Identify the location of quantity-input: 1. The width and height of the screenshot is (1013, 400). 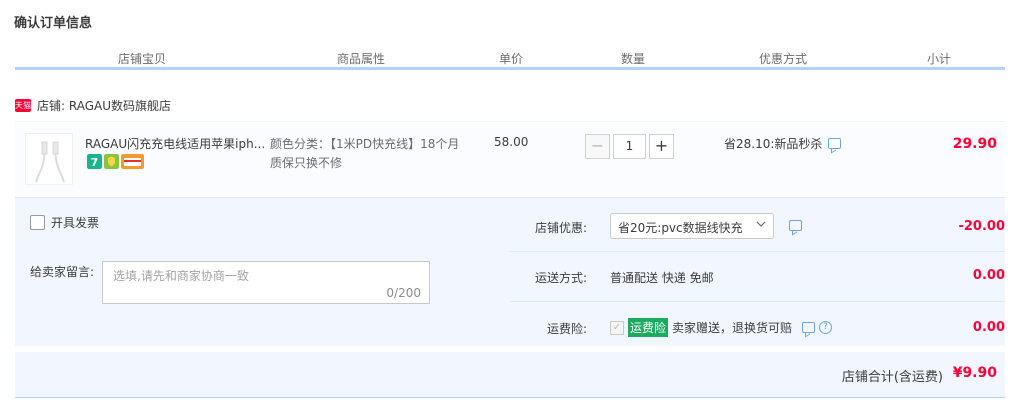
(629, 146).